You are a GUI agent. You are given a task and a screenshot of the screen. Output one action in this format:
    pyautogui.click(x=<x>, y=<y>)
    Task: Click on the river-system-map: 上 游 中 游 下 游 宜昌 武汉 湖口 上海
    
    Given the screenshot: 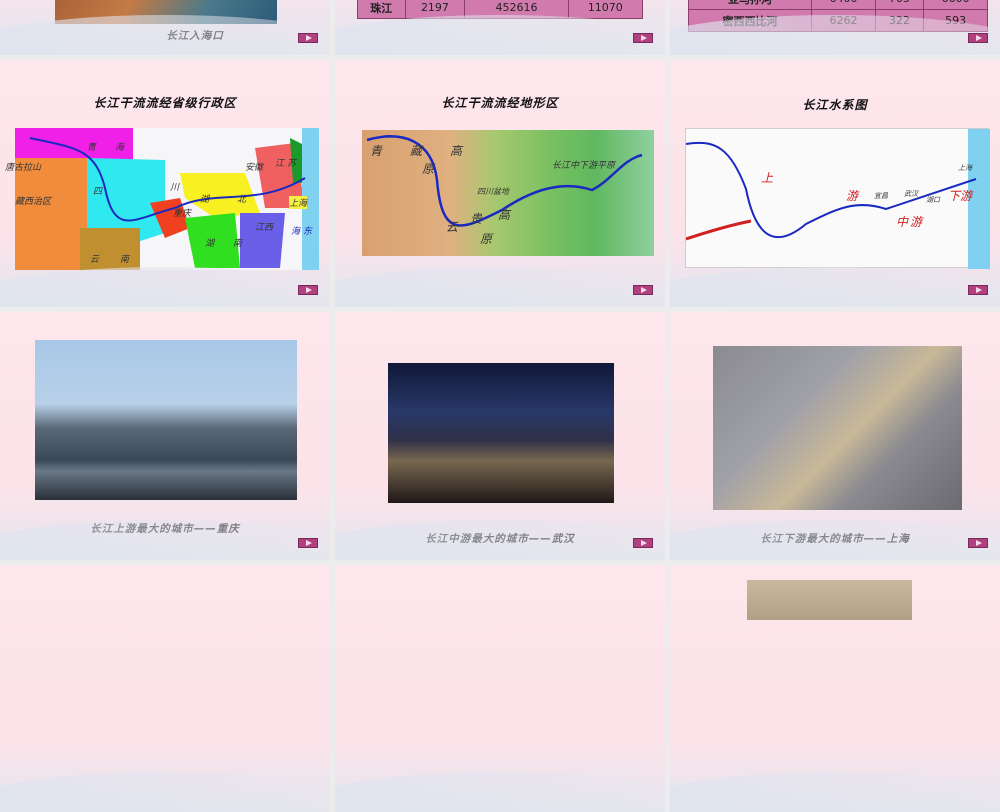 What is the action you would take?
    pyautogui.click(x=837, y=198)
    